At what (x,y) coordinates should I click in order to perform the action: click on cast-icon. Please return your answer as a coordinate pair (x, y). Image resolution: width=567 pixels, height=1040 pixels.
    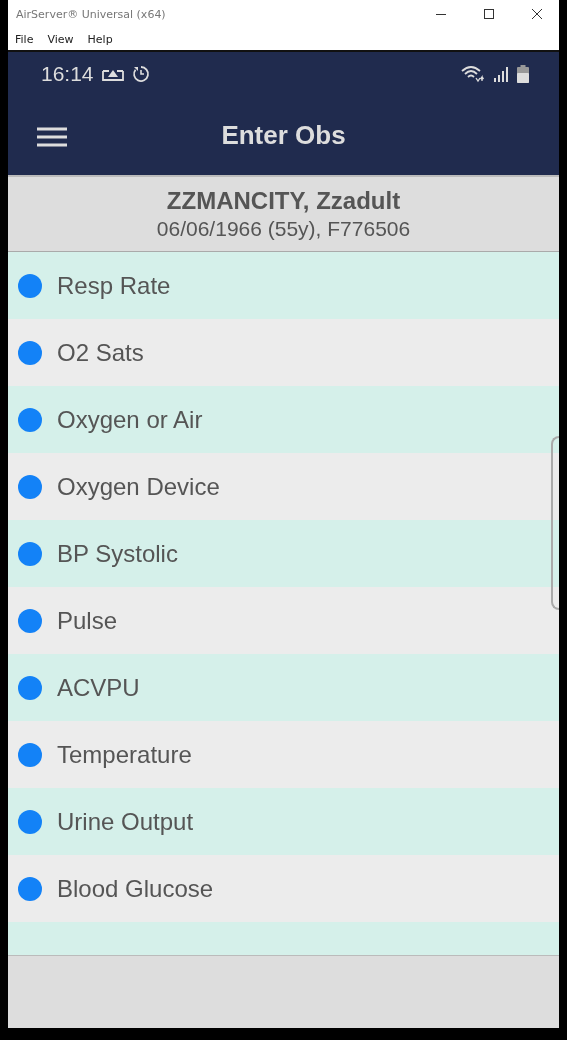
    Looking at the image, I should click on (112, 74).